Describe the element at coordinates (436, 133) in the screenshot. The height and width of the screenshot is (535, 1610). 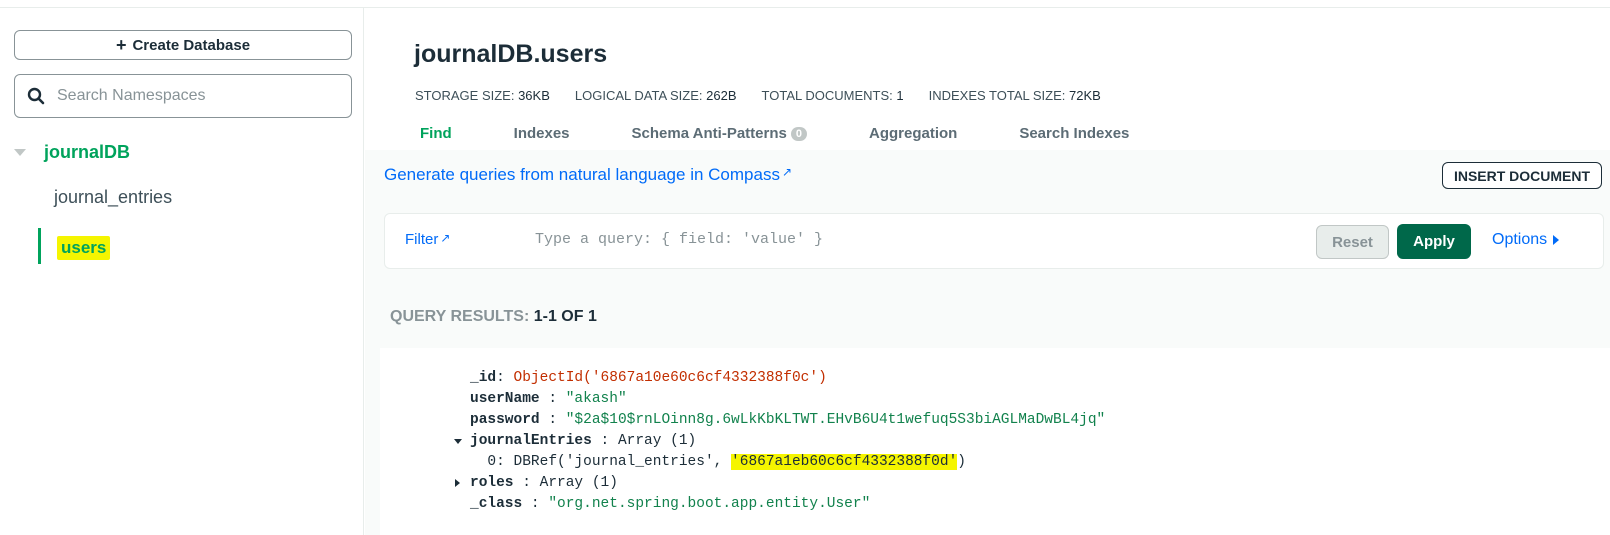
I see `tab-find: Find` at that location.